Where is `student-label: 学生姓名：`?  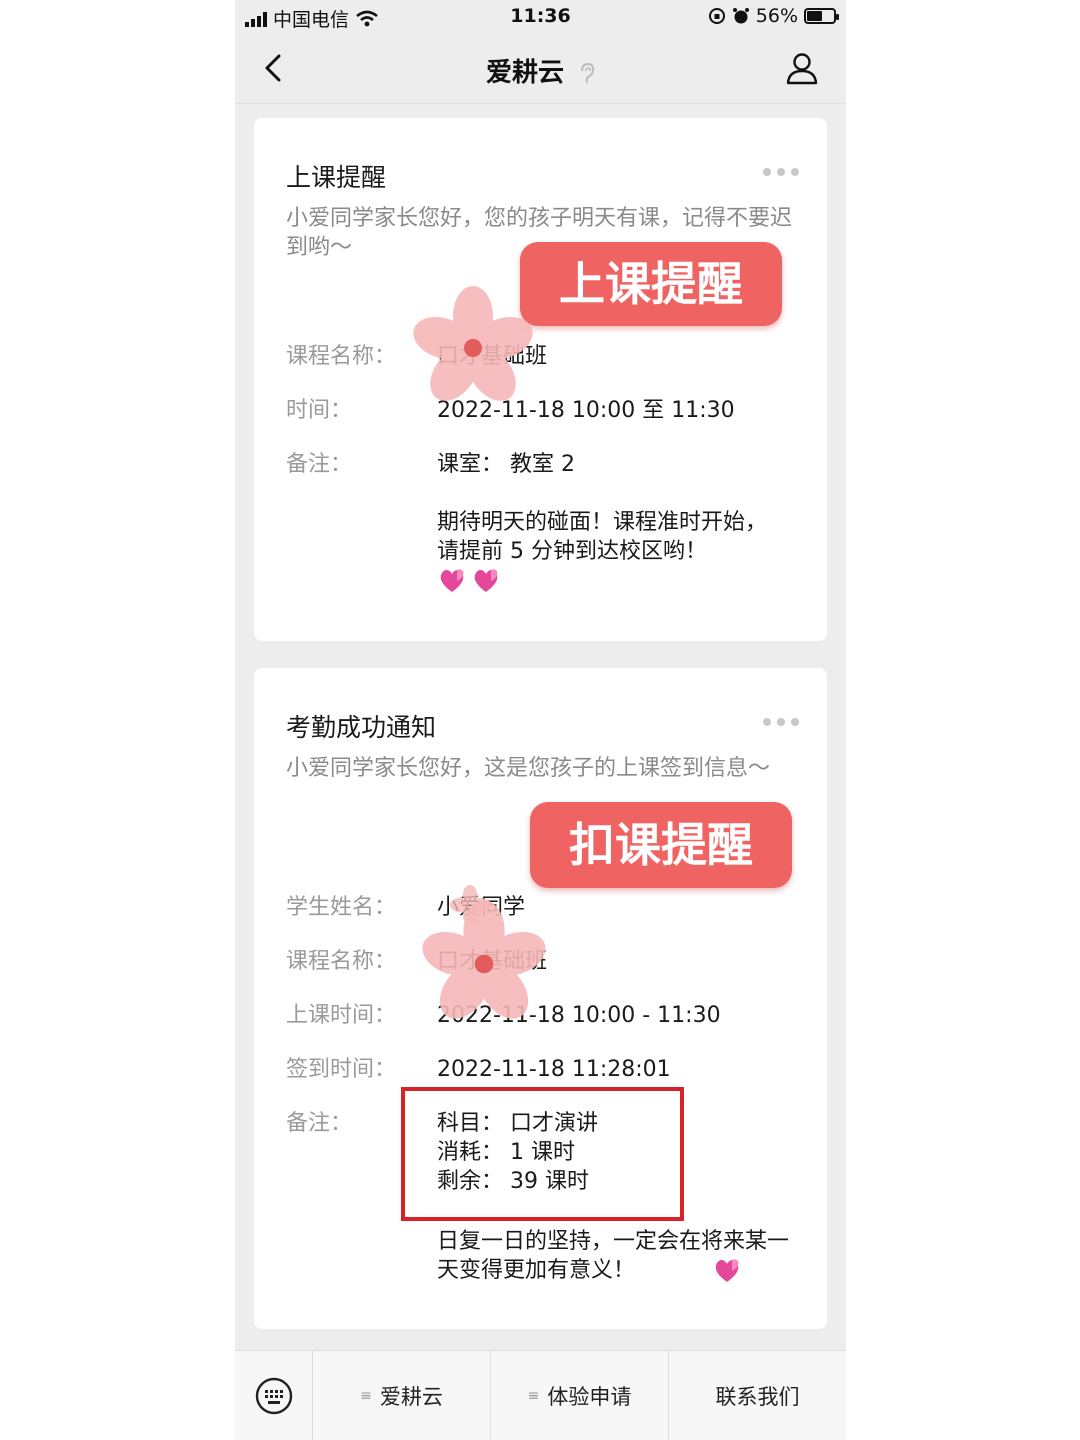 student-label: 学生姓名： is located at coordinates (341, 907).